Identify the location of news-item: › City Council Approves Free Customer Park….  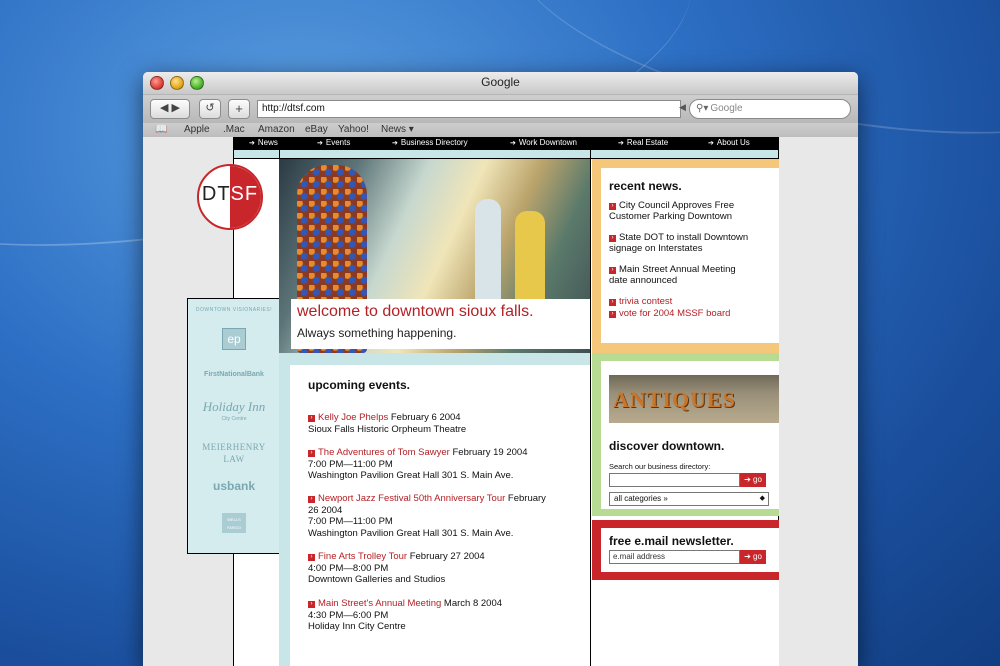
(689, 211).